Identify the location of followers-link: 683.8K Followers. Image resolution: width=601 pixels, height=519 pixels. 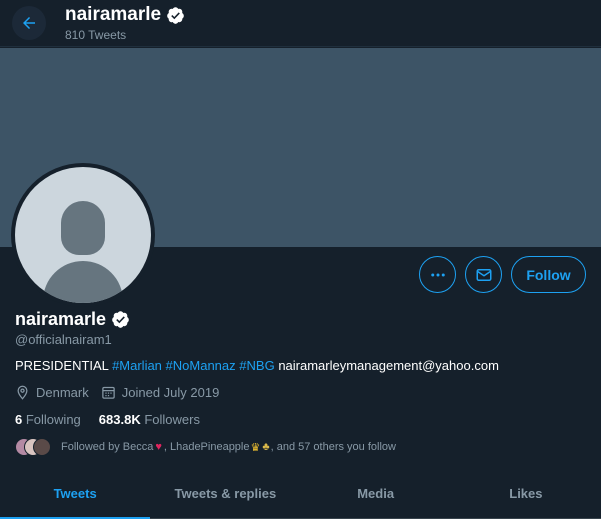
(149, 419).